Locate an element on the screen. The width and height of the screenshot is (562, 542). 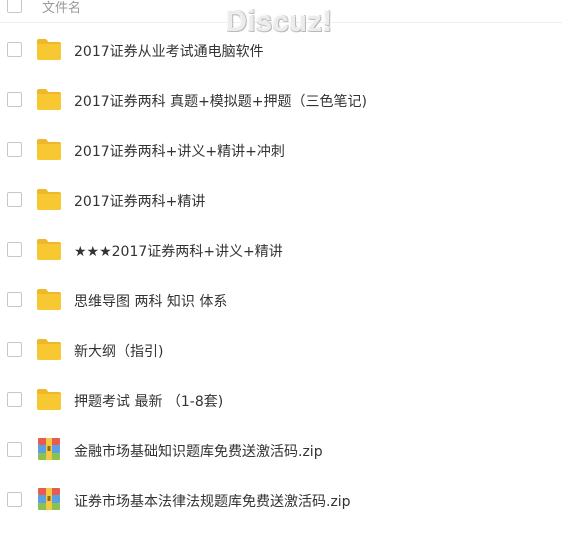
file-row: 证券市场基本法律法规题库免费送激活码.zip is located at coordinates (281, 500).